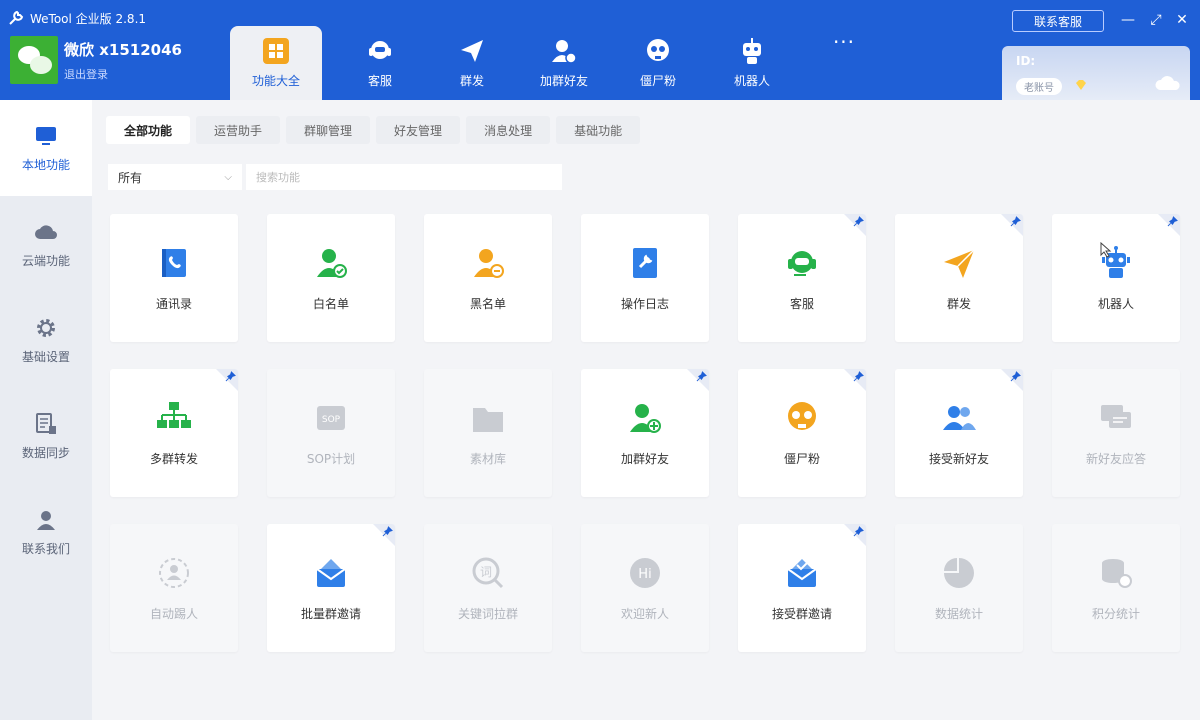  I want to click on function-card: 数据统计, so click(959, 588).